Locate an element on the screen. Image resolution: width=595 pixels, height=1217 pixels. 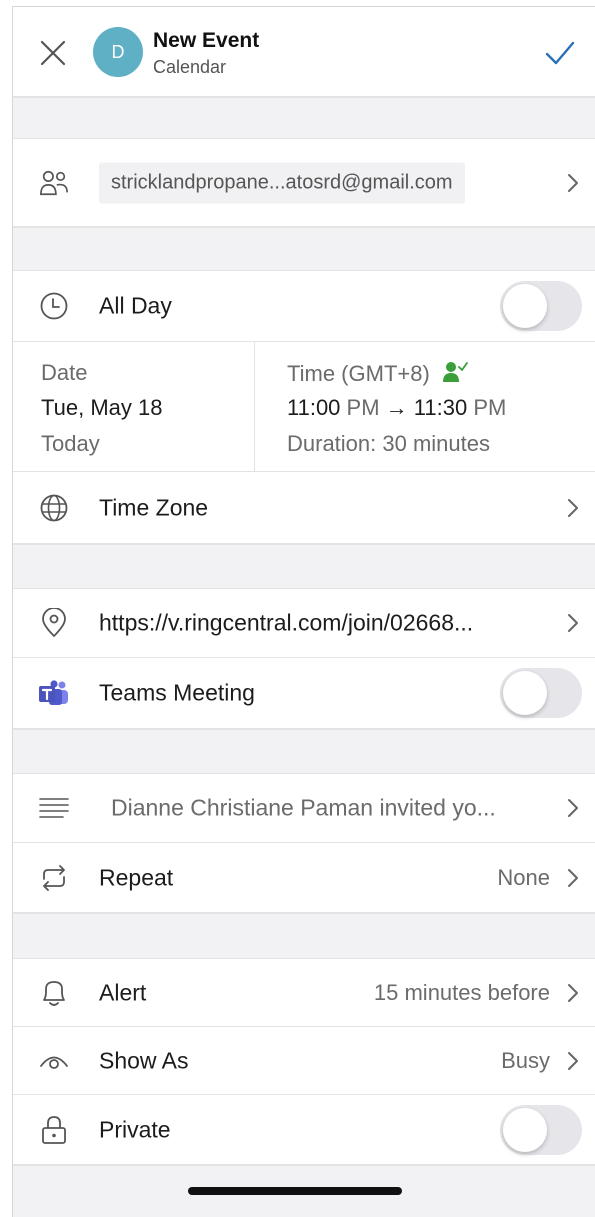
people-icon is located at coordinates (54, 183).